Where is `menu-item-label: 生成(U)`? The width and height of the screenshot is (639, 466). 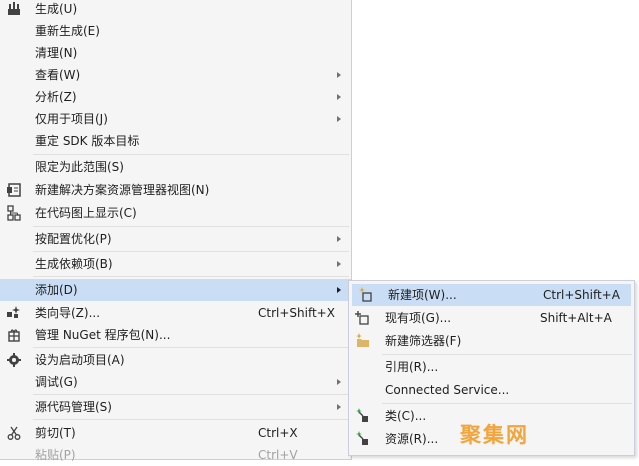 menu-item-label: 生成(U) is located at coordinates (56, 9).